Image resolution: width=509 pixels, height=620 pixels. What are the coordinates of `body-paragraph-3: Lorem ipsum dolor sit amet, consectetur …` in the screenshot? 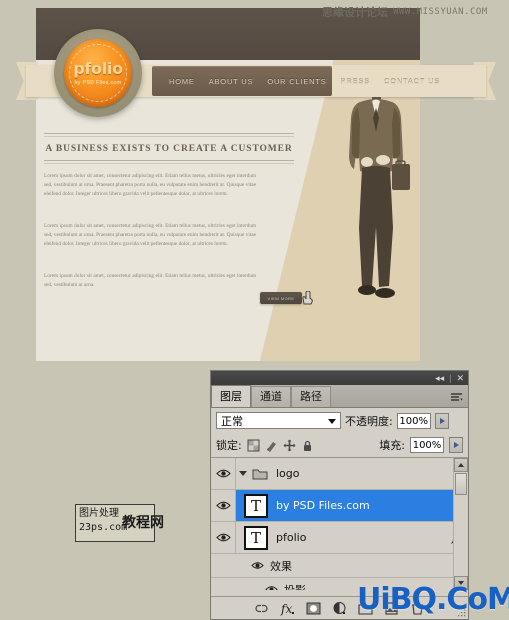 It's located at (150, 281).